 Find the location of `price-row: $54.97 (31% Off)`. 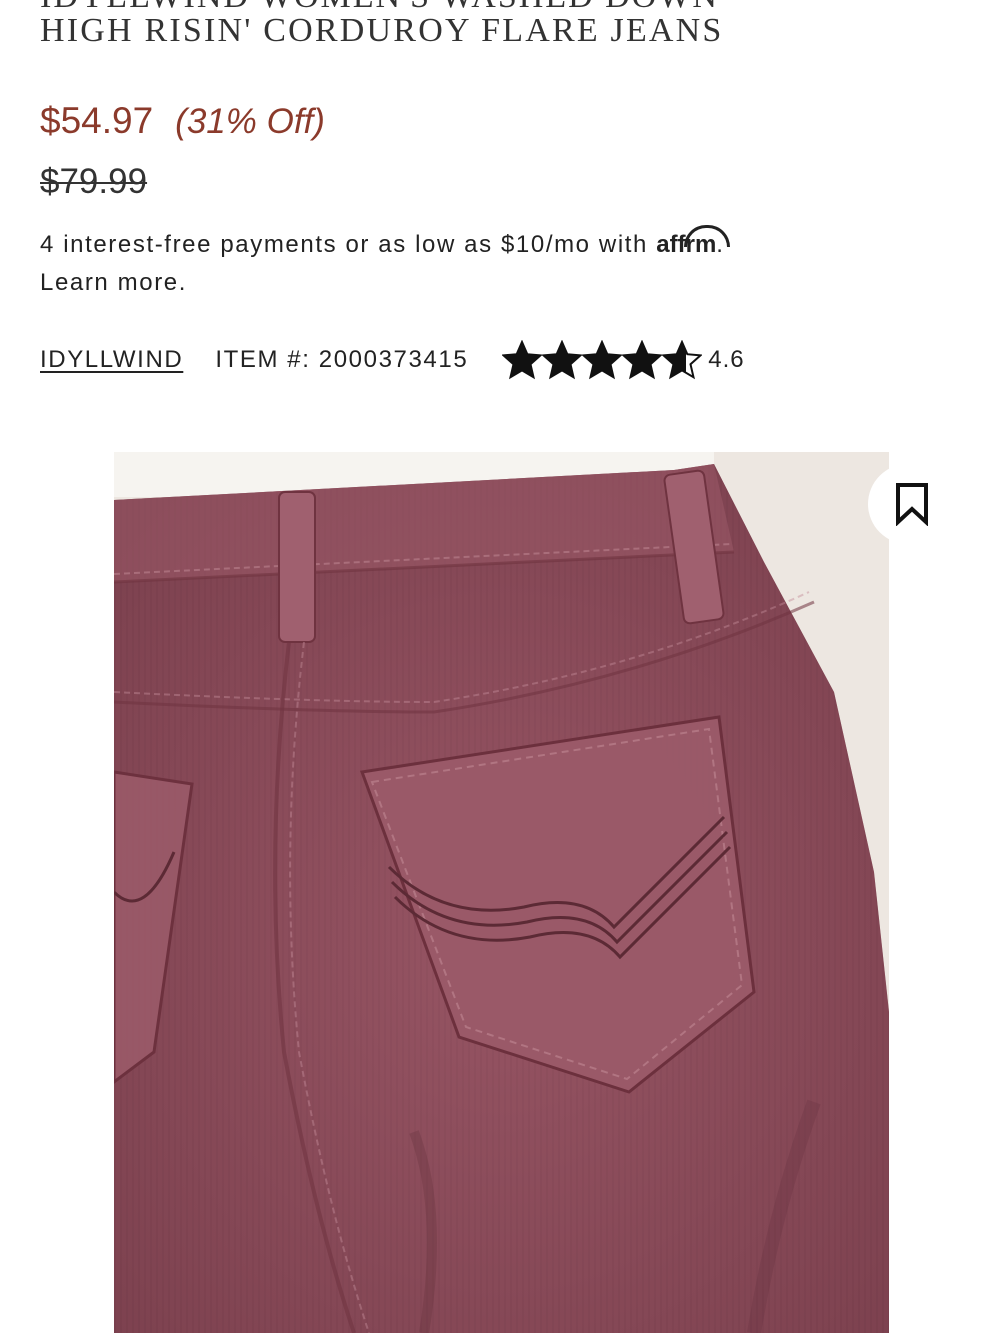

price-row: $54.97 (31% Off) is located at coordinates (182, 121).